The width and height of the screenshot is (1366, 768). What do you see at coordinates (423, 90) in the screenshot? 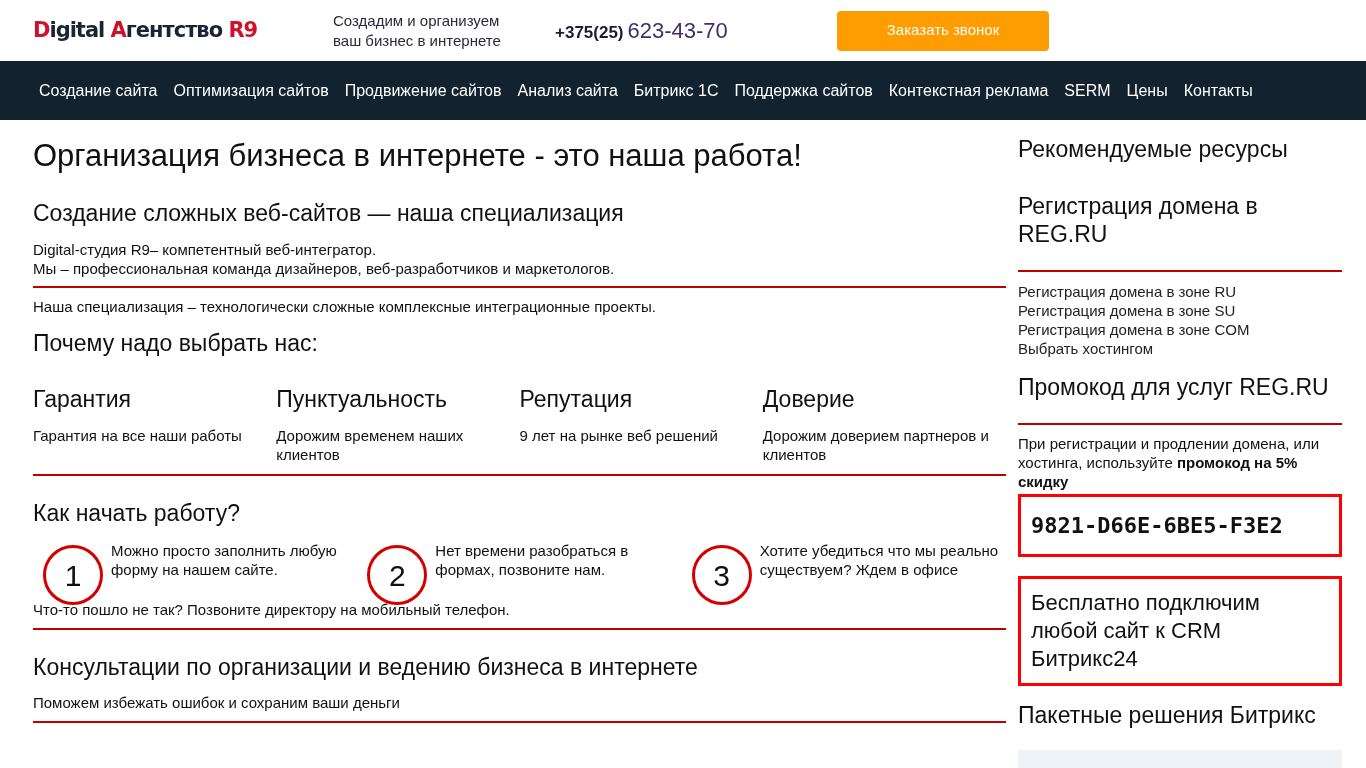
I see `nav-link: Продвижение сайтов` at bounding box center [423, 90].